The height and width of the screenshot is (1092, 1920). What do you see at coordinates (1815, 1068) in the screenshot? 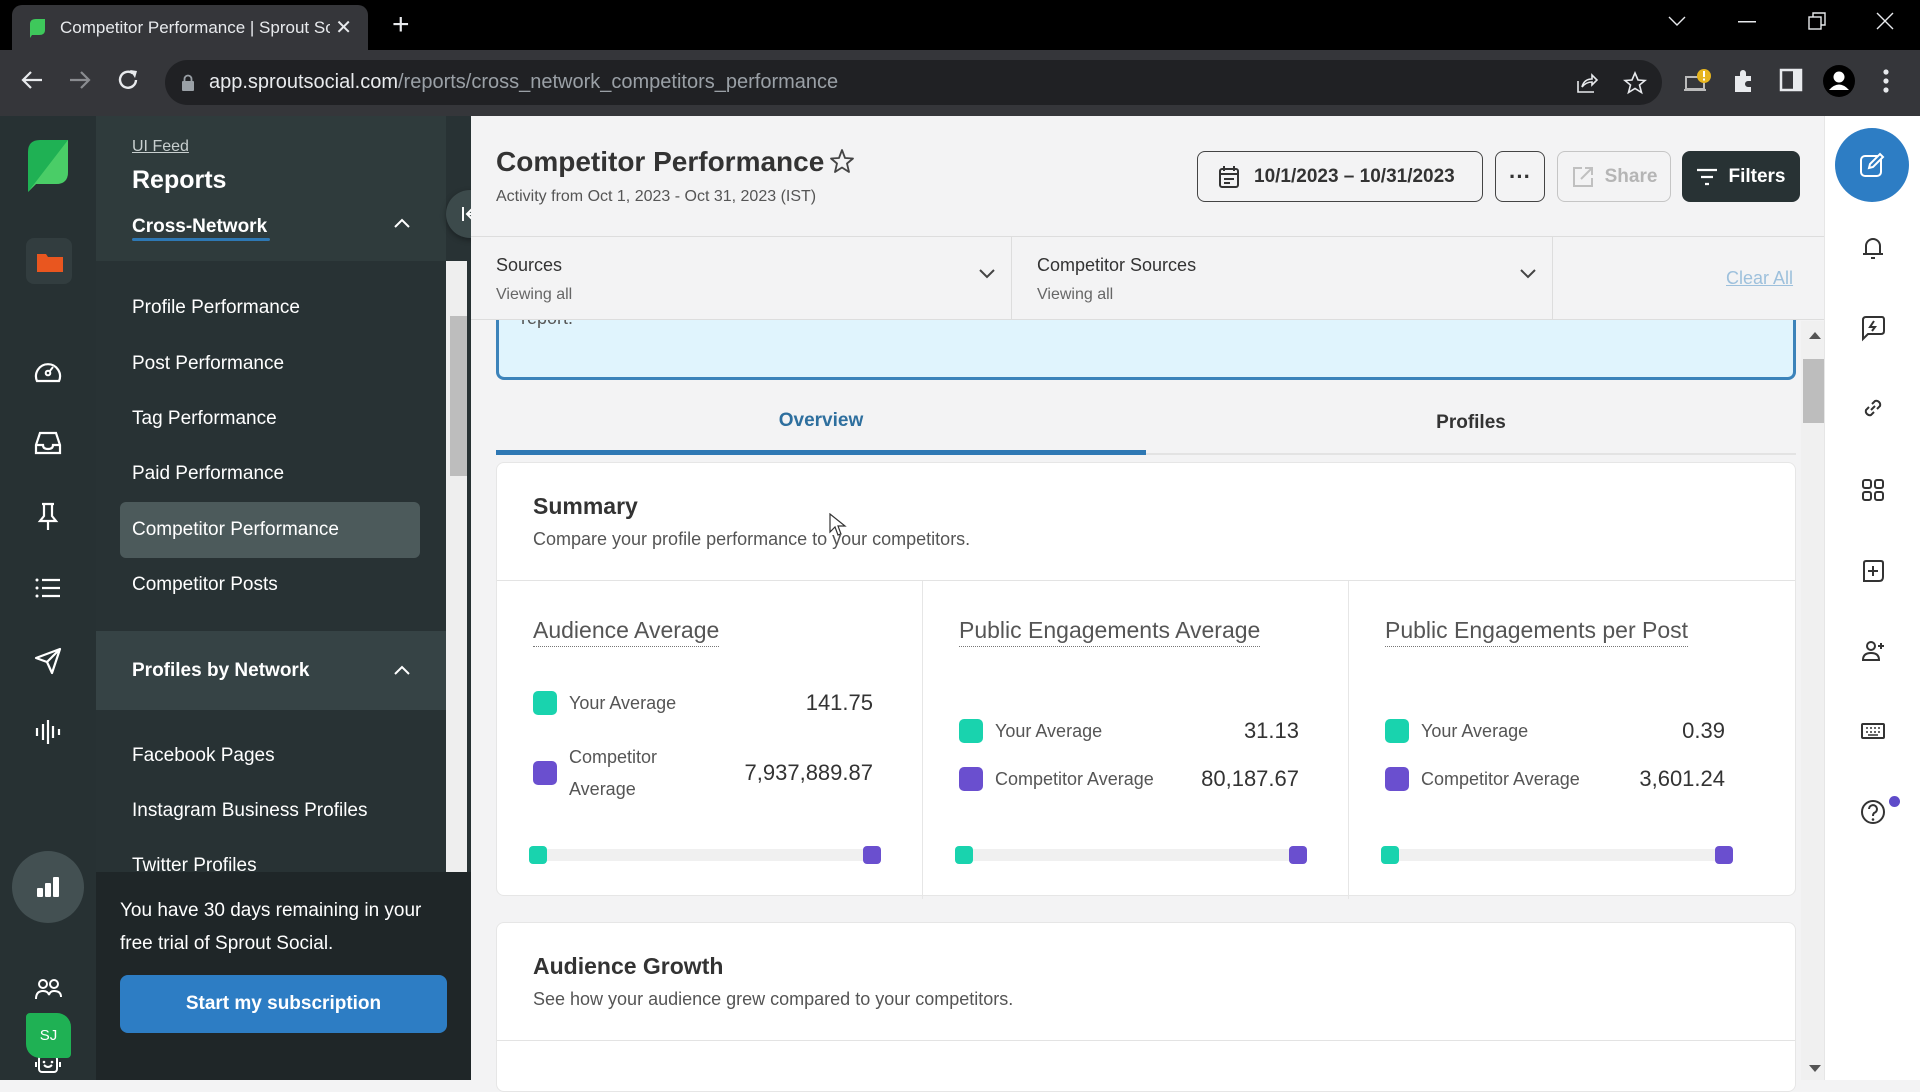
I see `scroll-down-icon` at bounding box center [1815, 1068].